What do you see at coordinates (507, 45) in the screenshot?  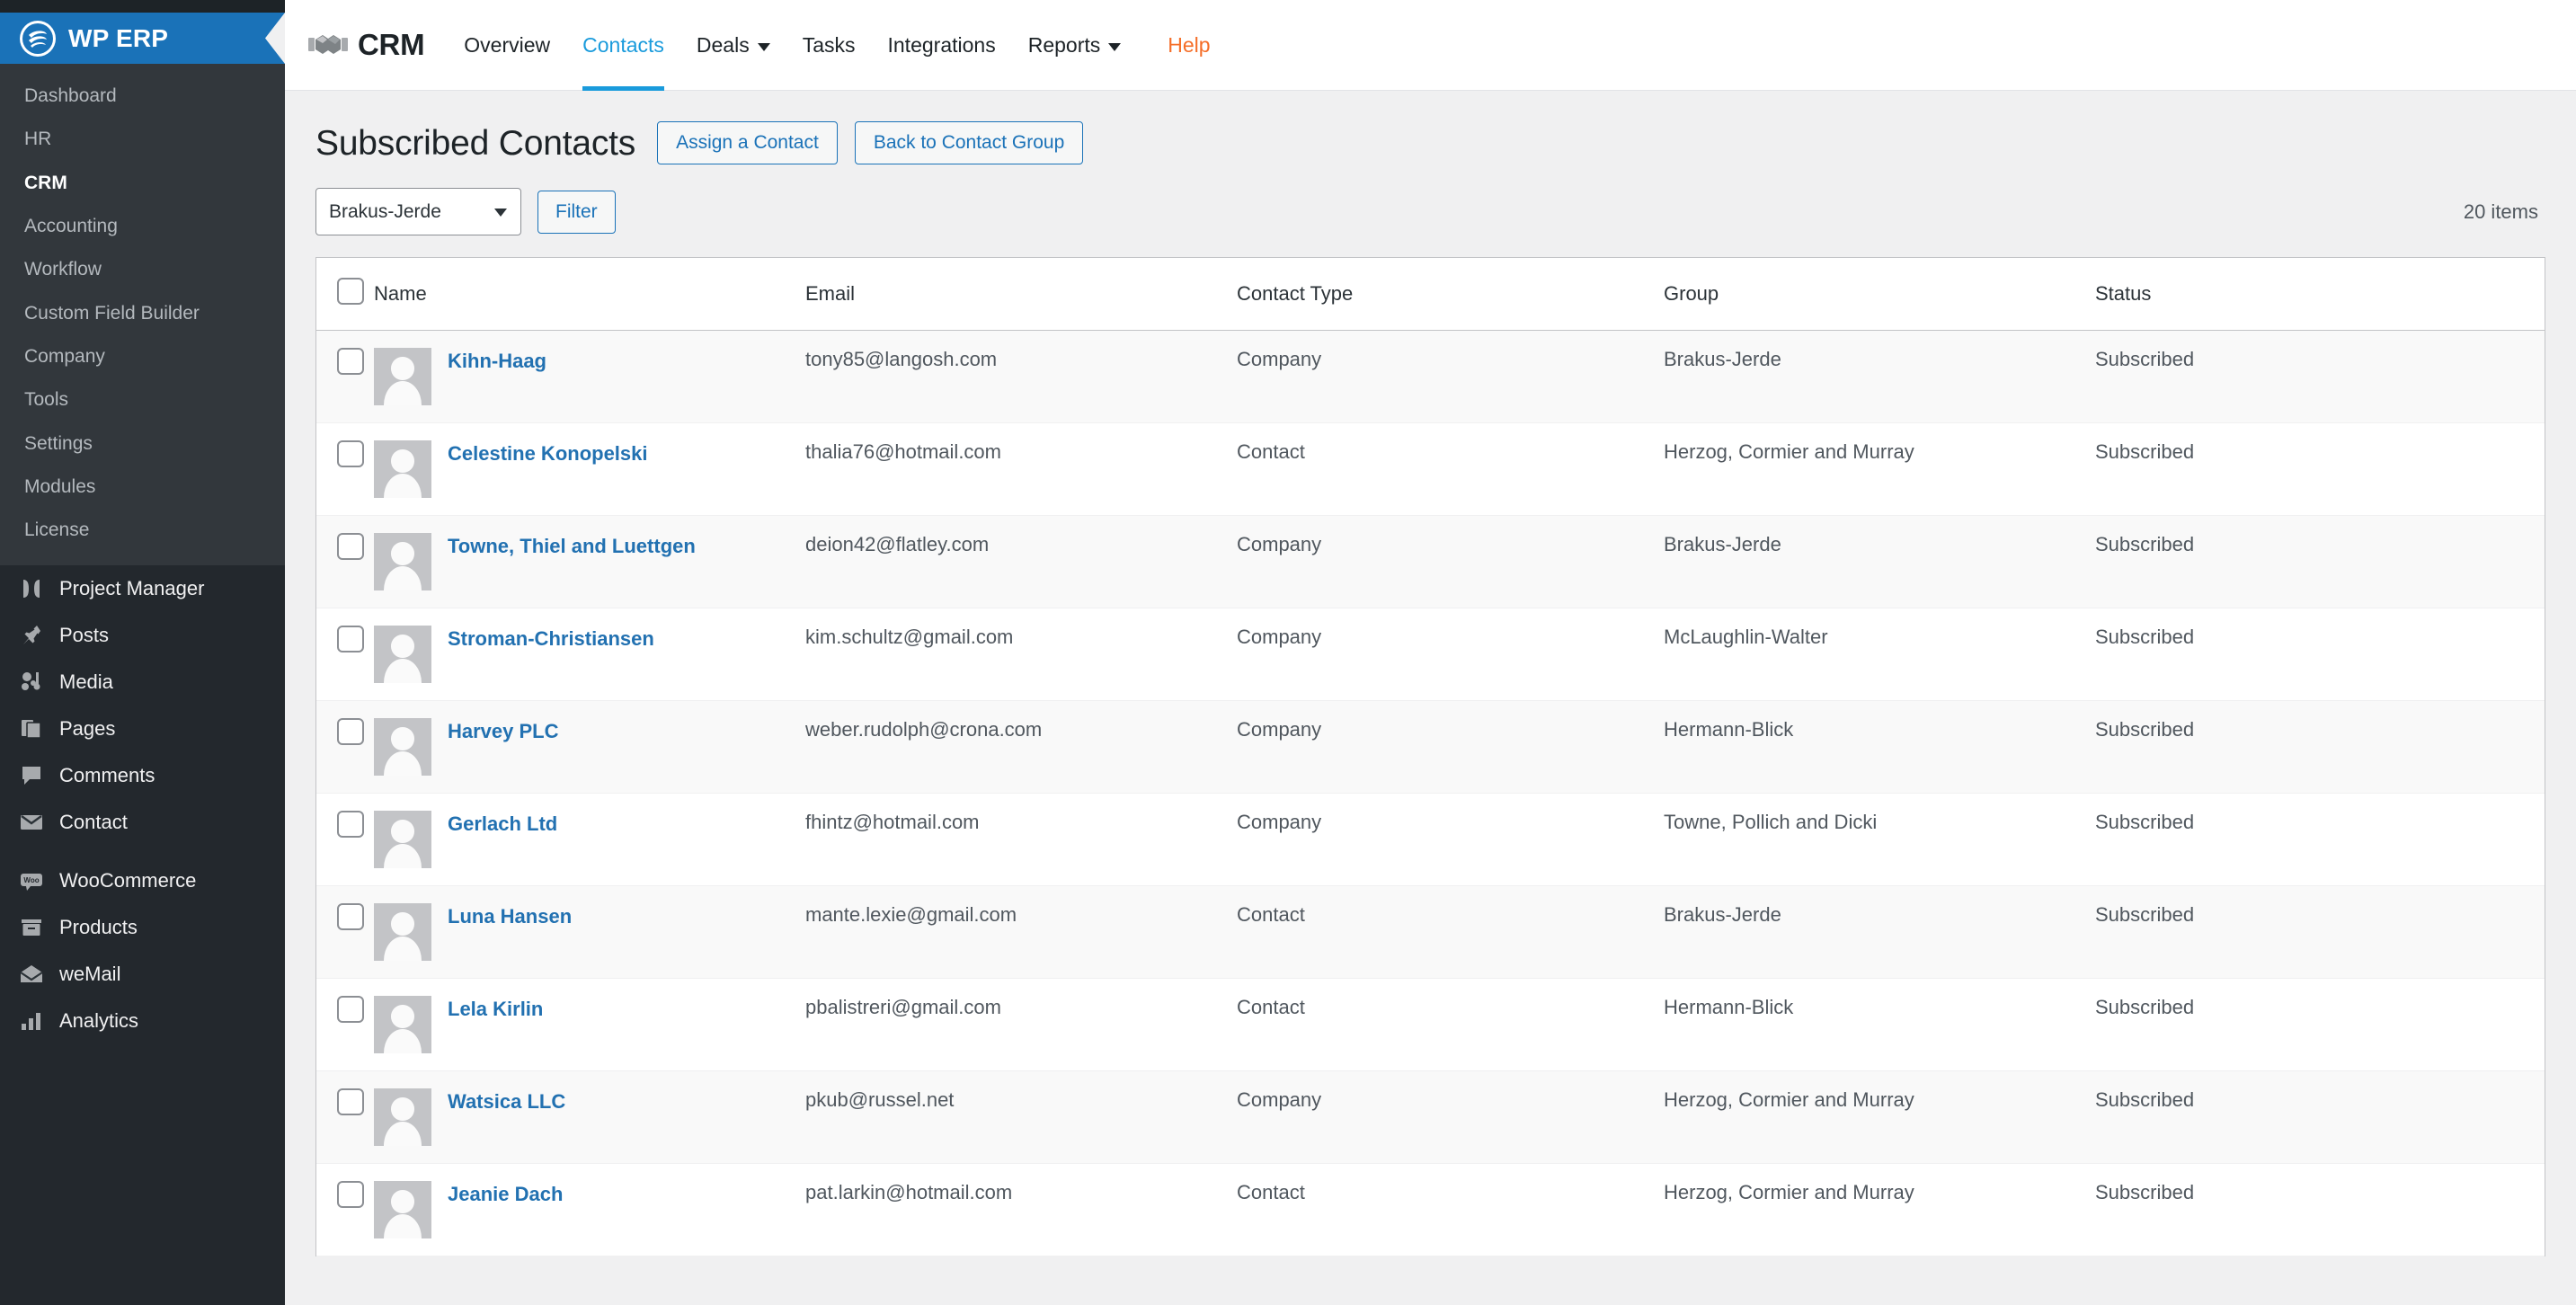 I see `nav-item-overview: Overview` at bounding box center [507, 45].